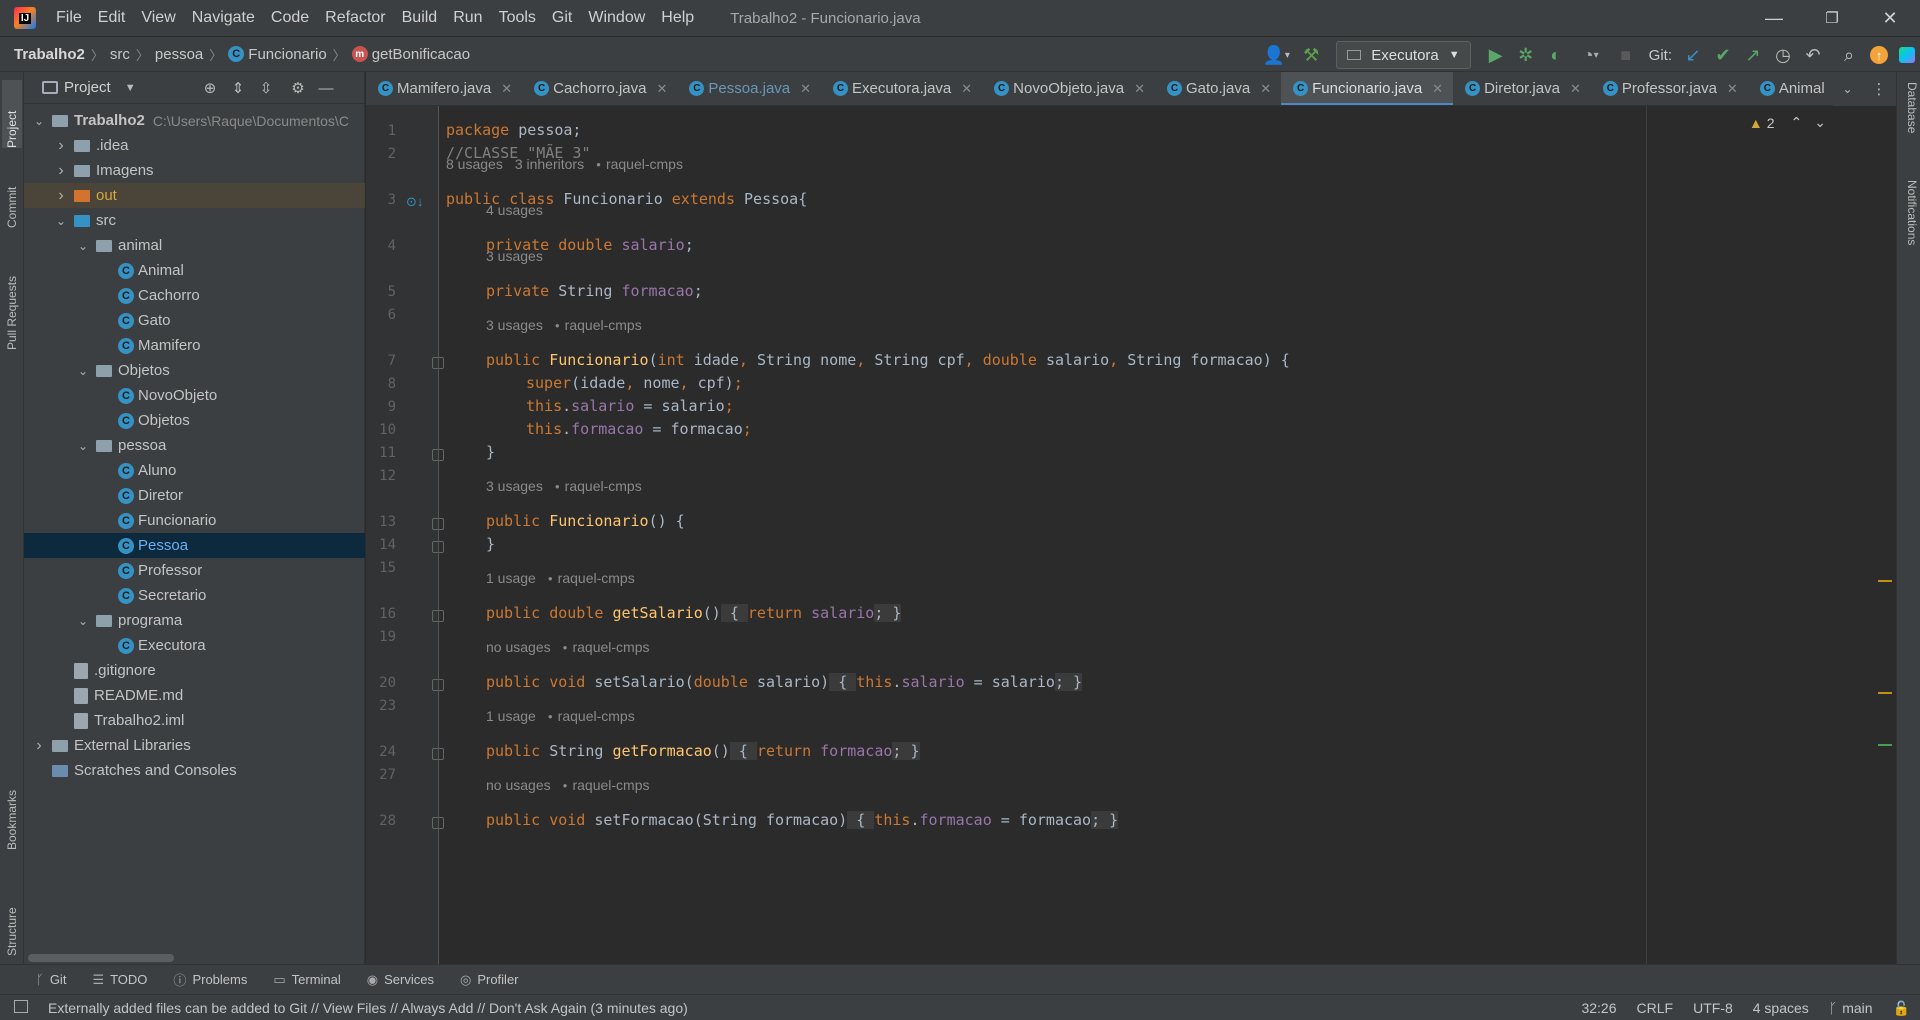  I want to click on tree-item: C Professor, so click(194, 570).